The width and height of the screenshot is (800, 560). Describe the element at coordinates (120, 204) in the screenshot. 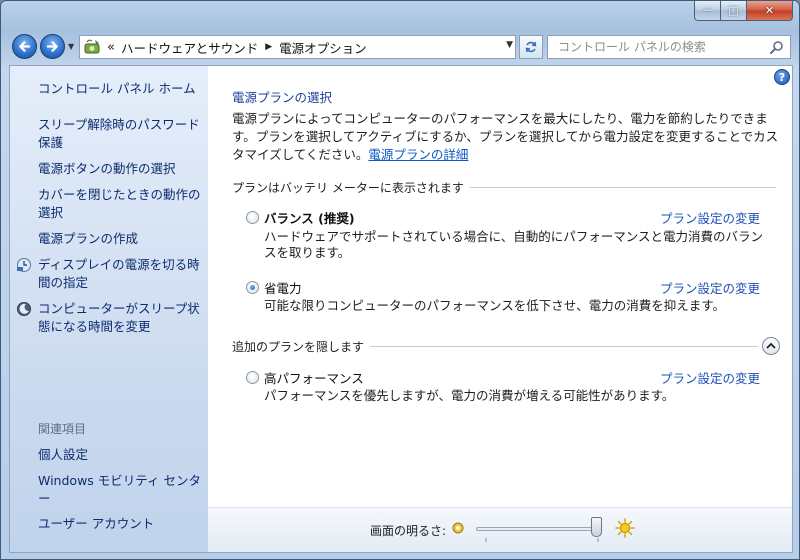

I see `sidebar-item-lid-close: カバーを閉じたときの動作の選択` at that location.